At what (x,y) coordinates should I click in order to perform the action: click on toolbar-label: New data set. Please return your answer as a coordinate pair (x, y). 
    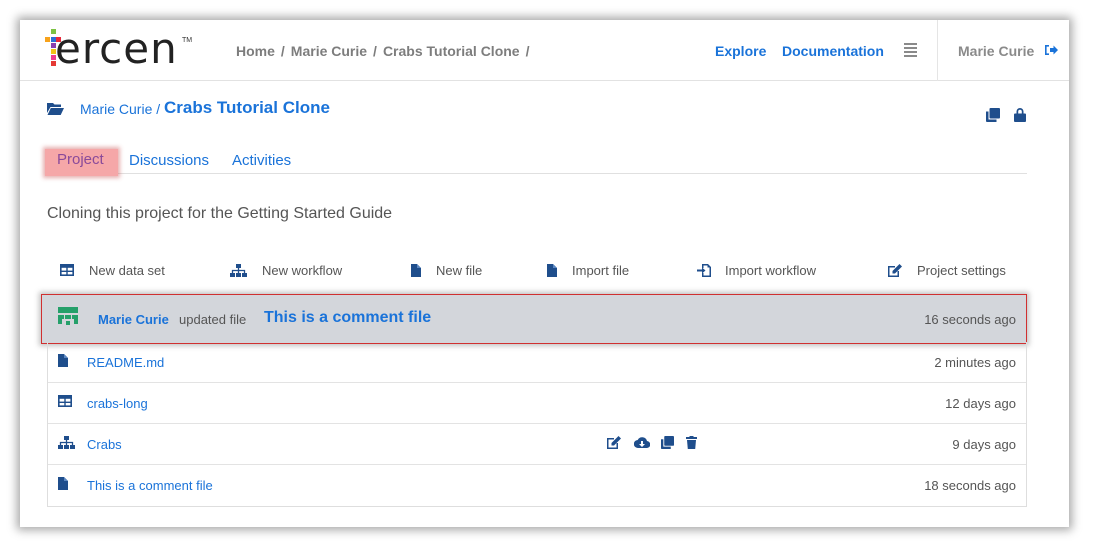
    Looking at the image, I should click on (127, 270).